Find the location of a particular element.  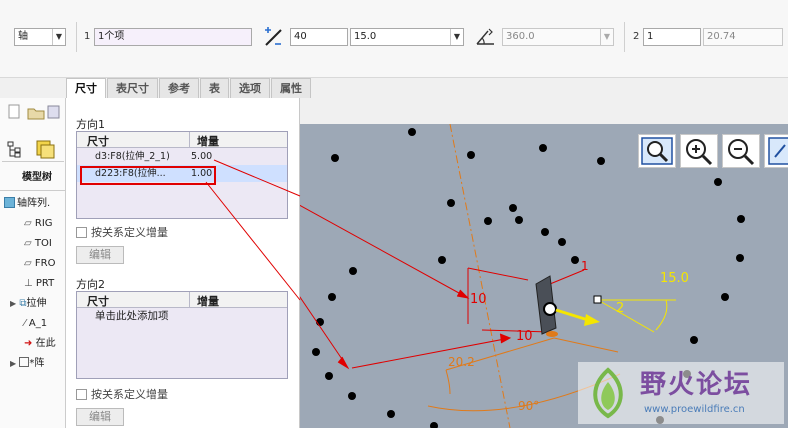

dimension-label-10-horizontal: 10 is located at coordinates (524, 336).